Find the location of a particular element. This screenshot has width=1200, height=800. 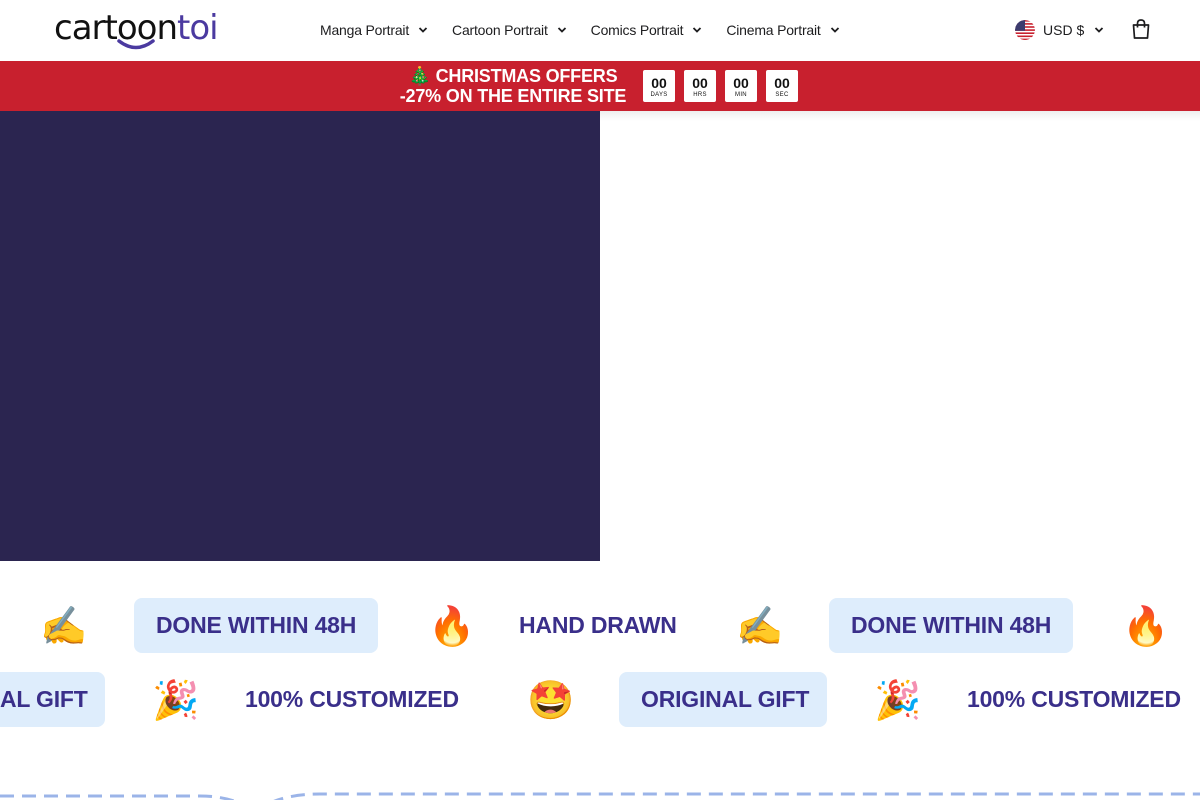

countdown-hours: 00 HRS is located at coordinates (700, 86).